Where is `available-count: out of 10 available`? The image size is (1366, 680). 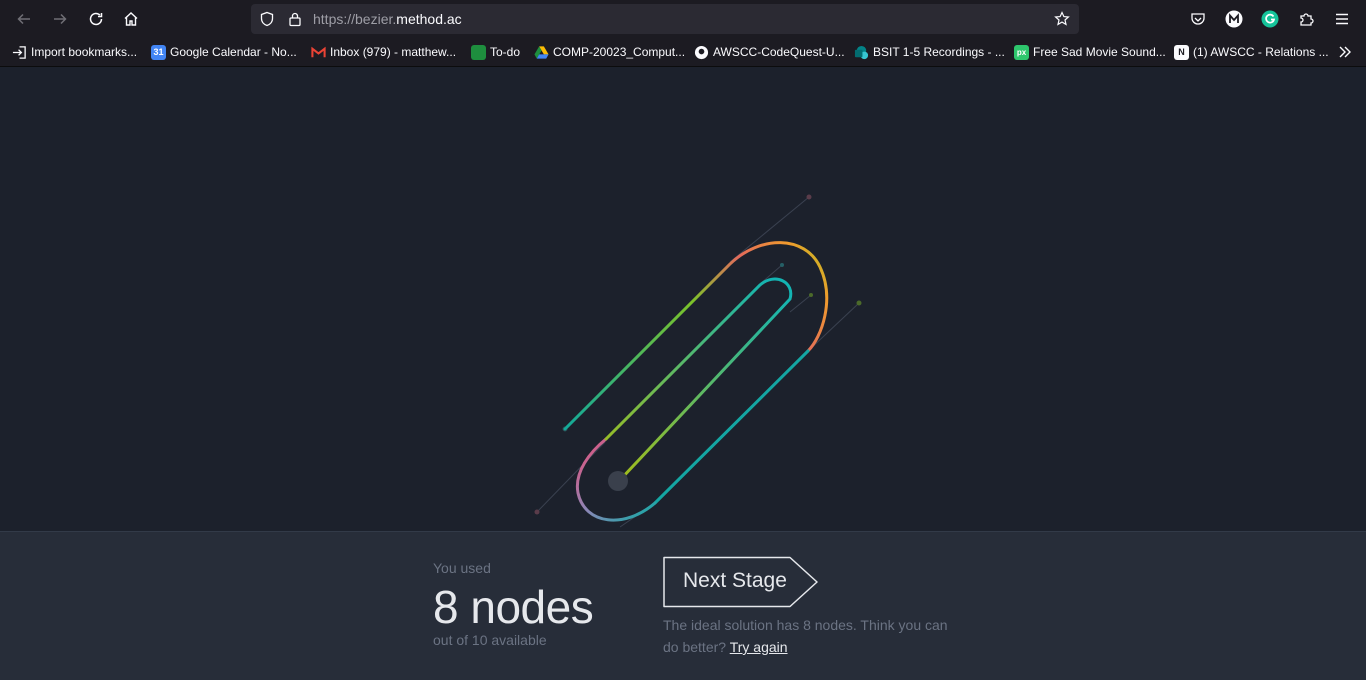
available-count: out of 10 available is located at coordinates (490, 640).